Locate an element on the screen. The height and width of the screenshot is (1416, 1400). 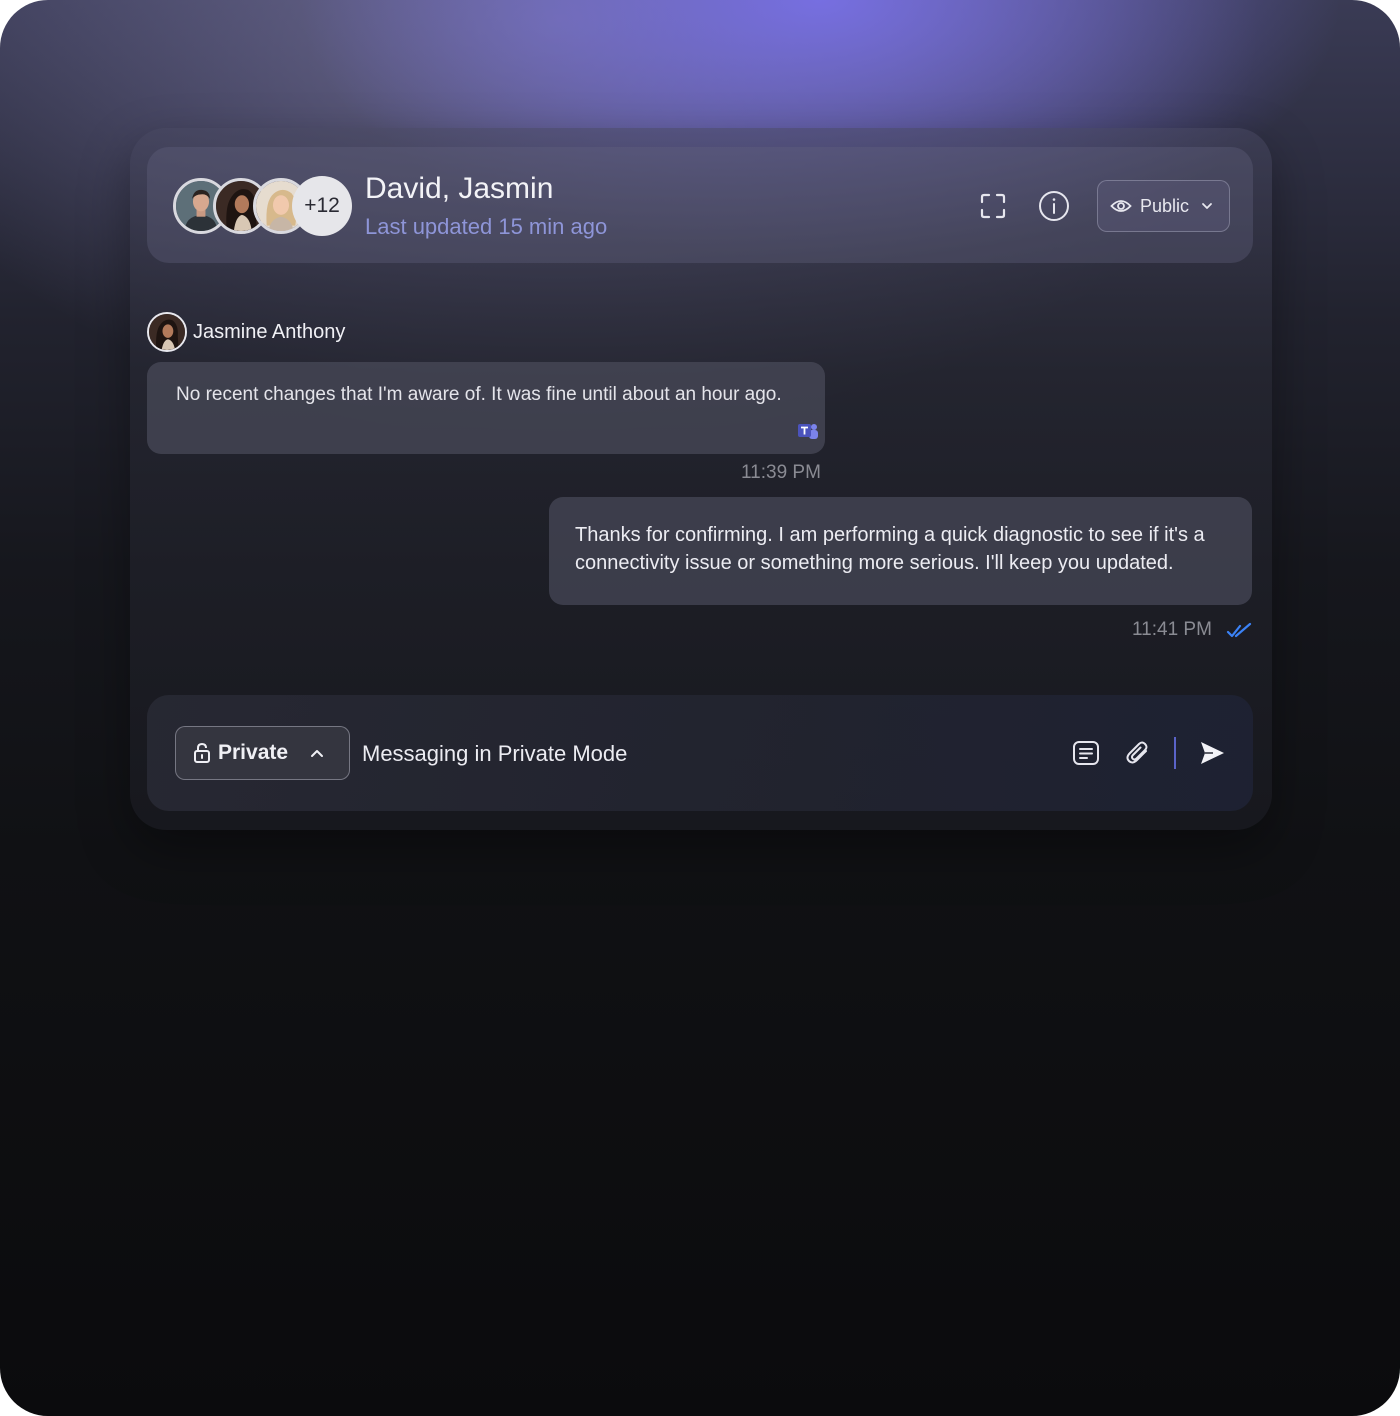
notes-icon is located at coordinates (1086, 753).